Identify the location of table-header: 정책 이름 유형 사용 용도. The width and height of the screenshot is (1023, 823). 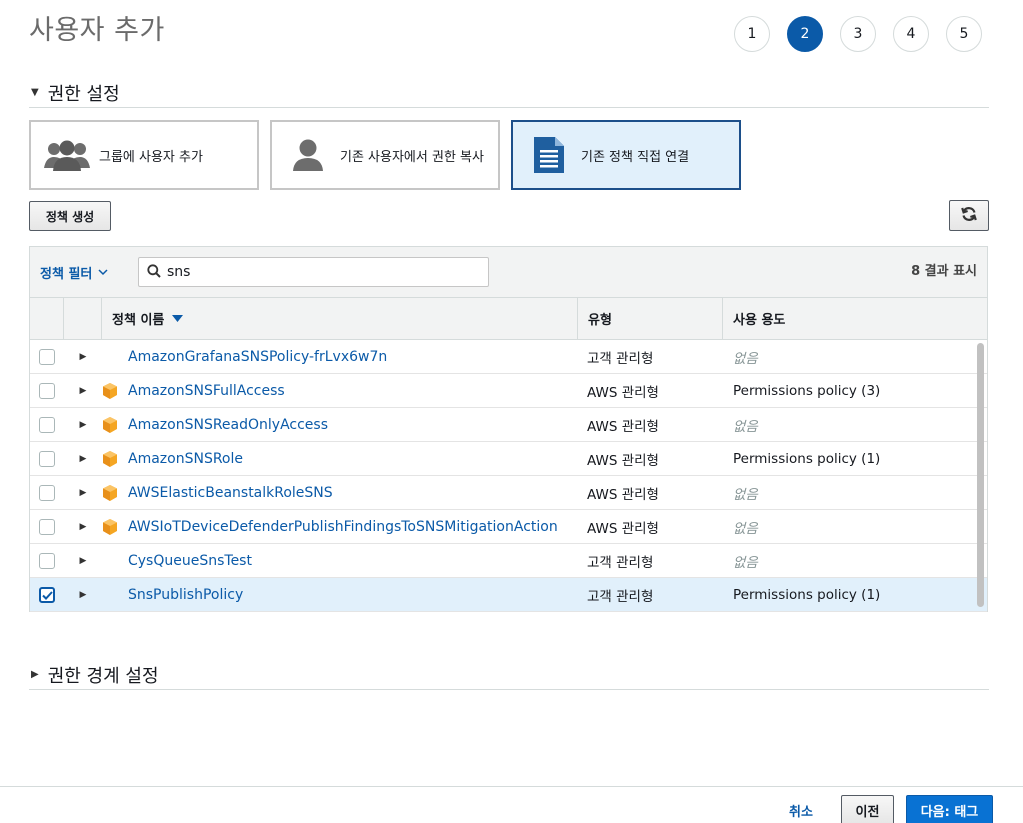
(508, 319).